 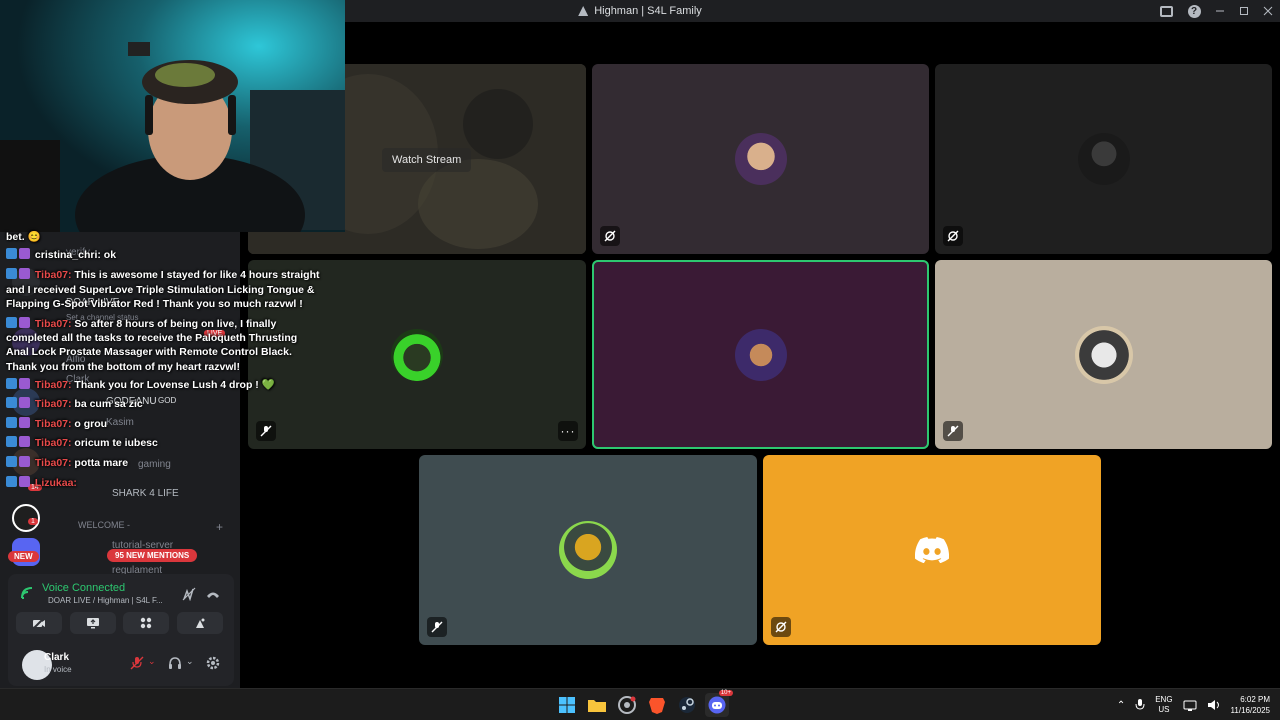 What do you see at coordinates (1255, 699) in the screenshot?
I see `clock-time: 6:02 PM` at bounding box center [1255, 699].